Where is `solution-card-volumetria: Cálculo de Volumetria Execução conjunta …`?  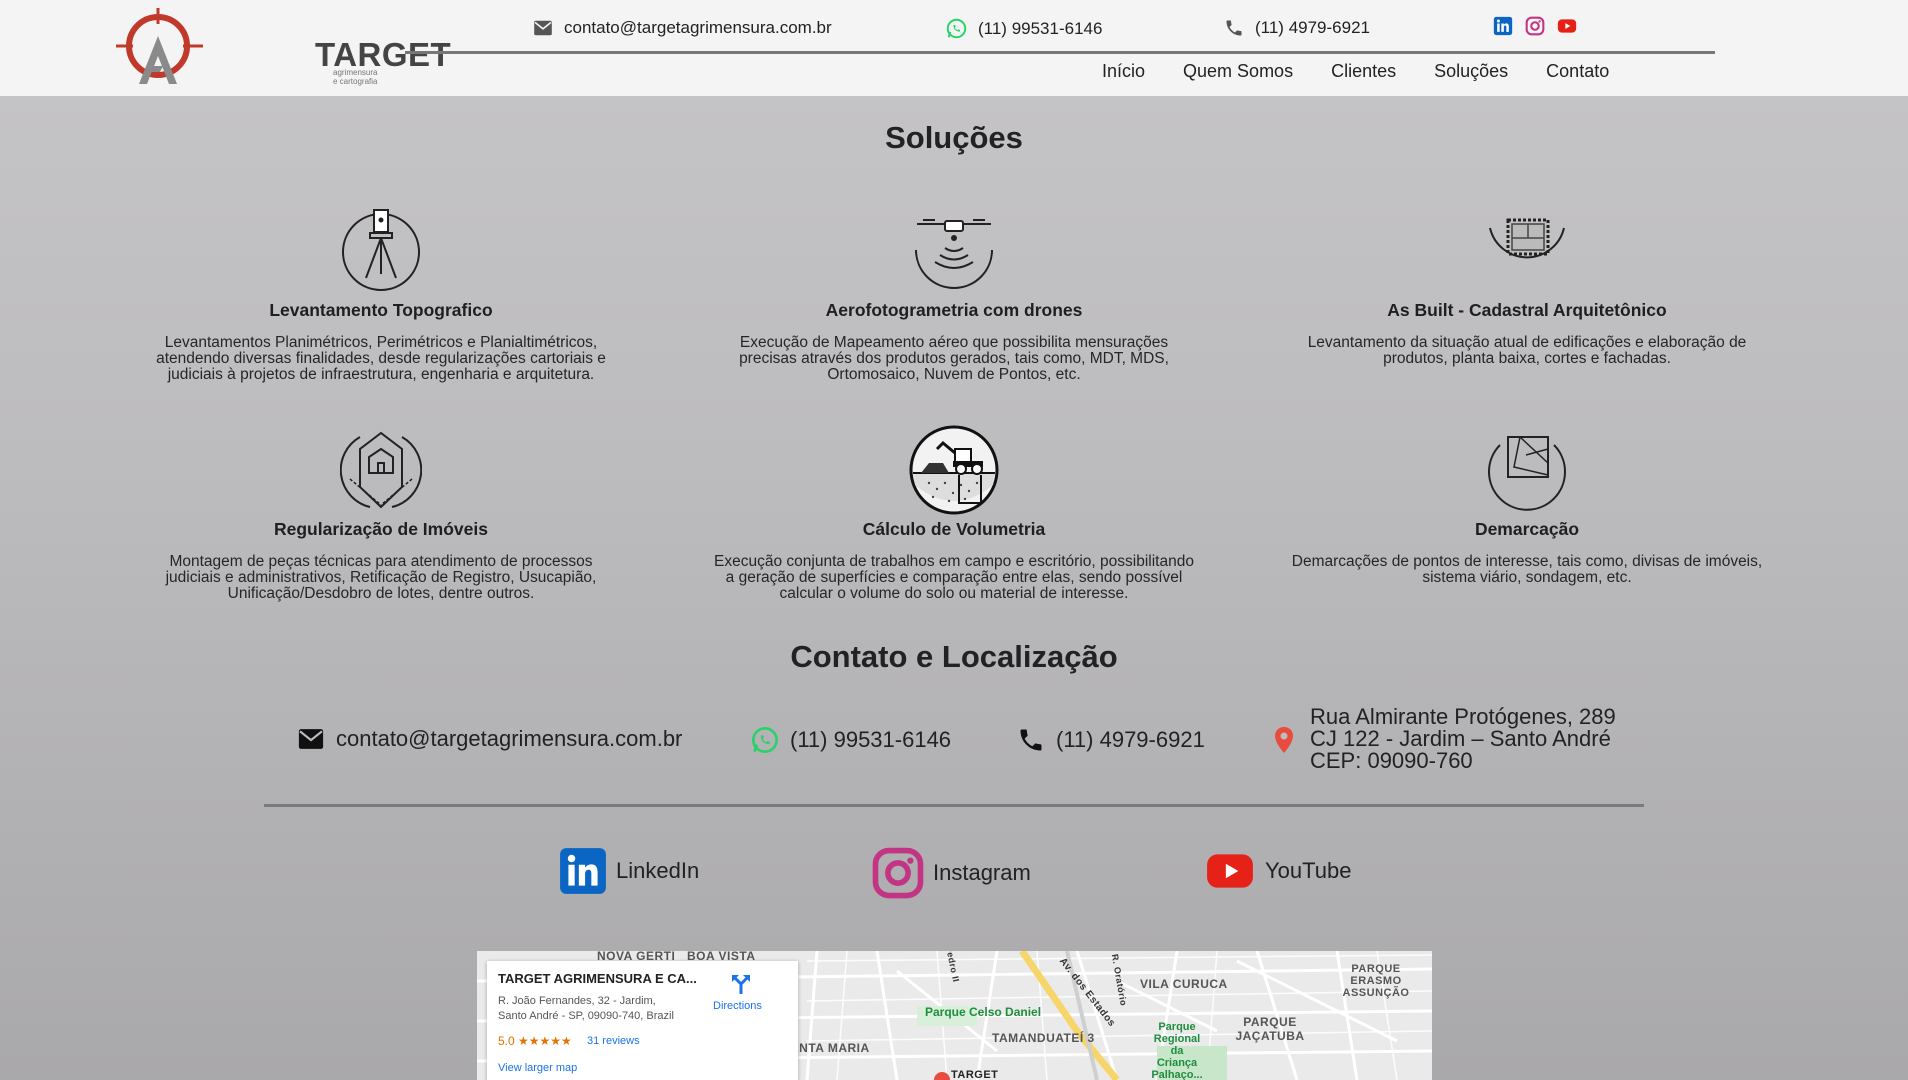
solution-card-volumetria: Cálculo de Volumetria Execução conjunta … is located at coordinates (954, 513).